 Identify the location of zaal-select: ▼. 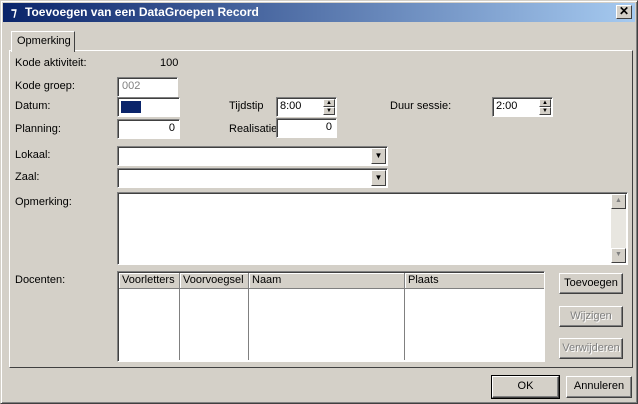
(252, 178).